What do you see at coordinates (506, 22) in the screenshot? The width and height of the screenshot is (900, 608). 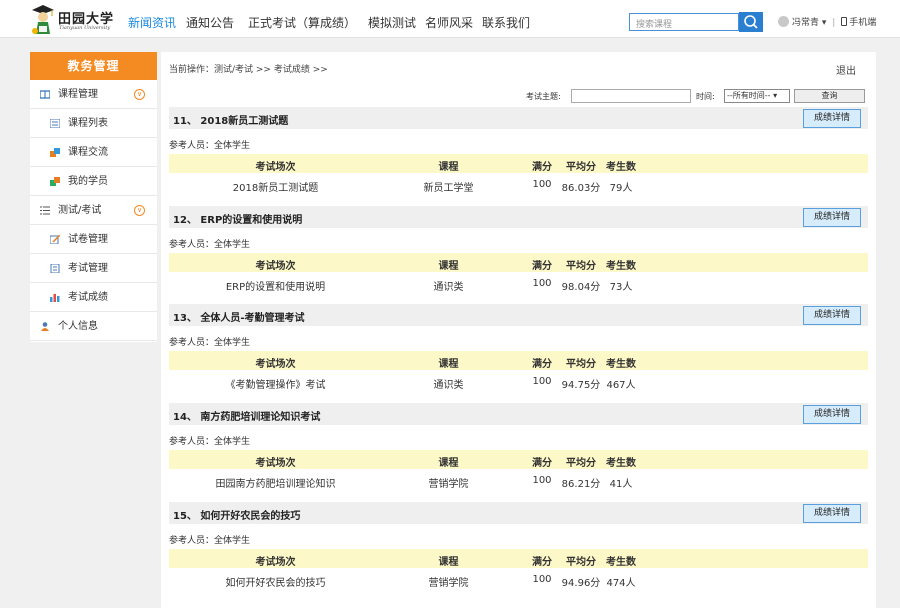 I see `nav-item-5: 联系我们` at bounding box center [506, 22].